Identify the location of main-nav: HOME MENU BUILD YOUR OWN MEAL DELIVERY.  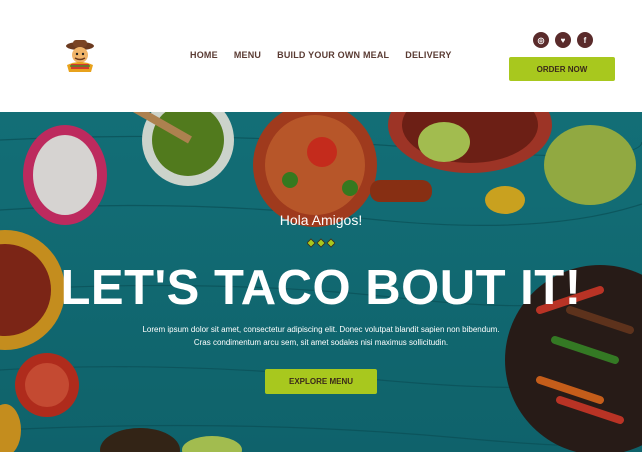
(329, 55).